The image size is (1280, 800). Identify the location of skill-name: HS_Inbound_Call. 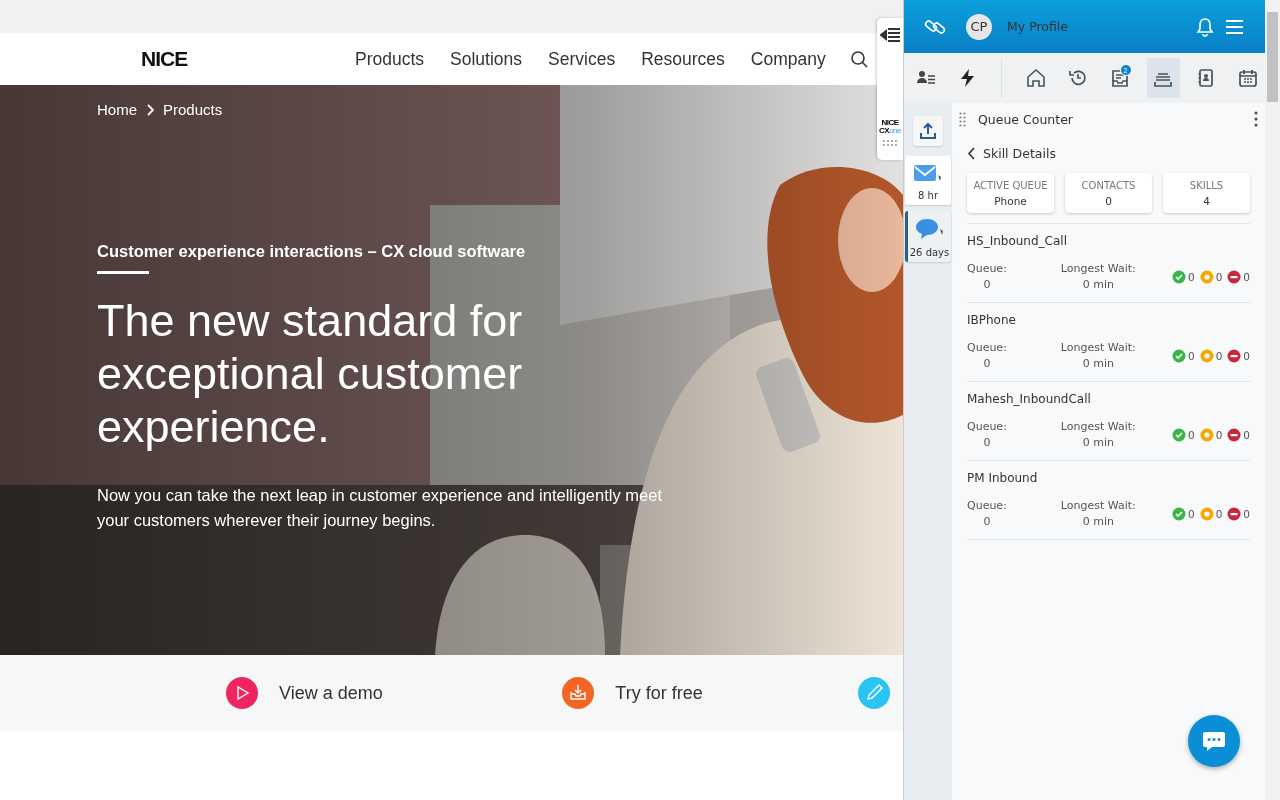
(1017, 241).